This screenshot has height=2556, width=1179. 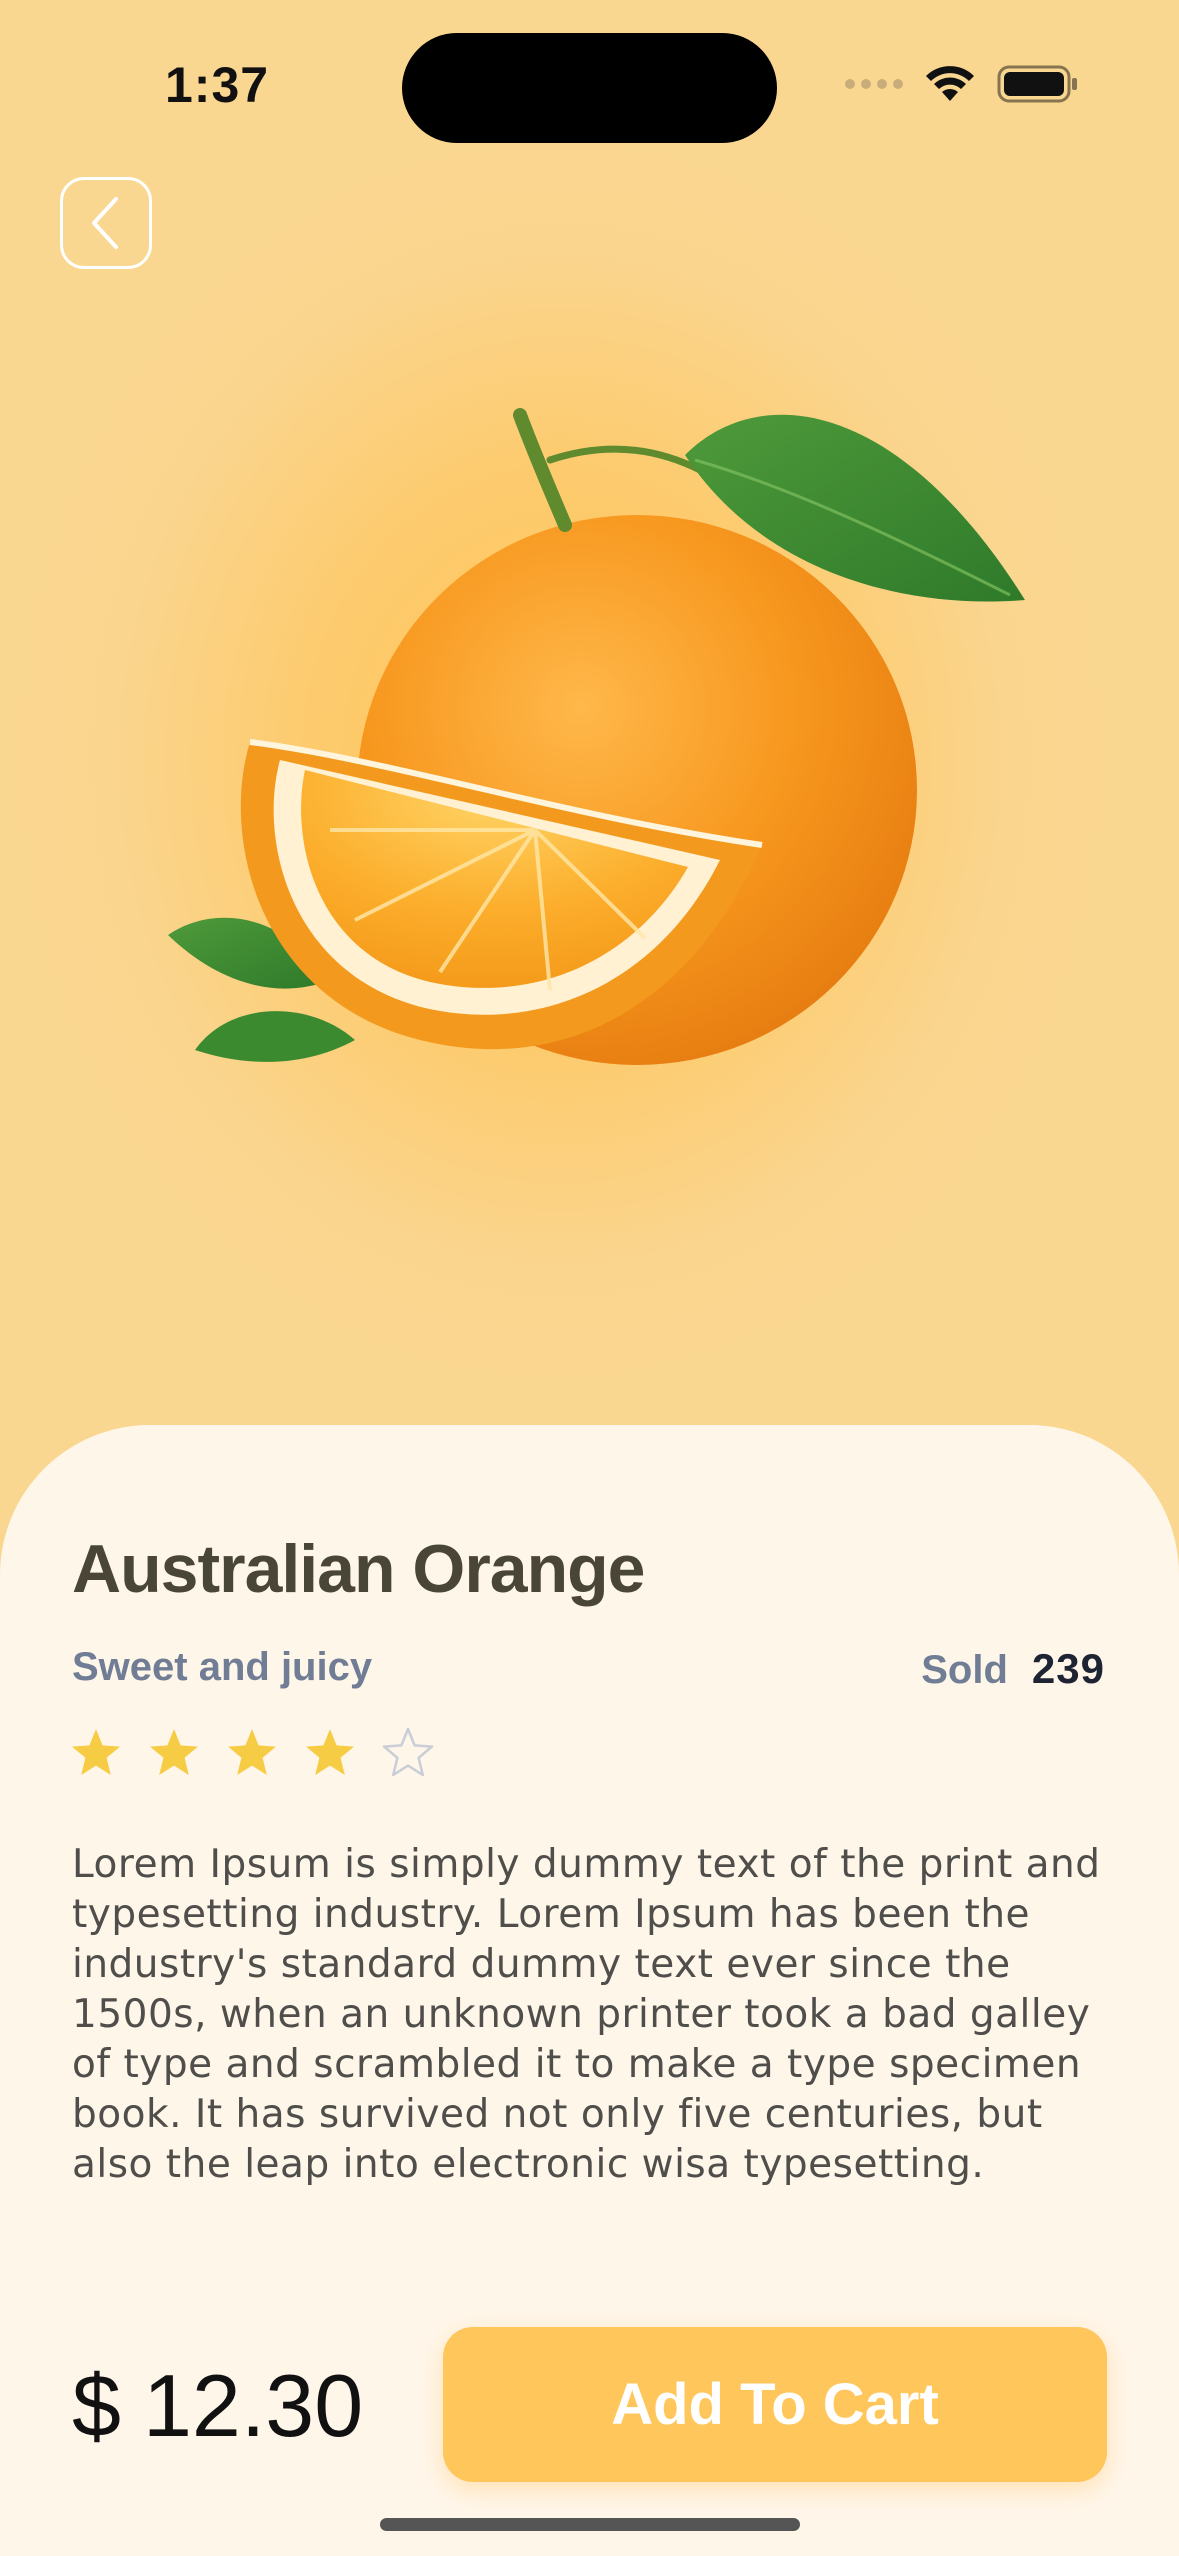 What do you see at coordinates (1068, 1668) in the screenshot?
I see `sold-value: 239` at bounding box center [1068, 1668].